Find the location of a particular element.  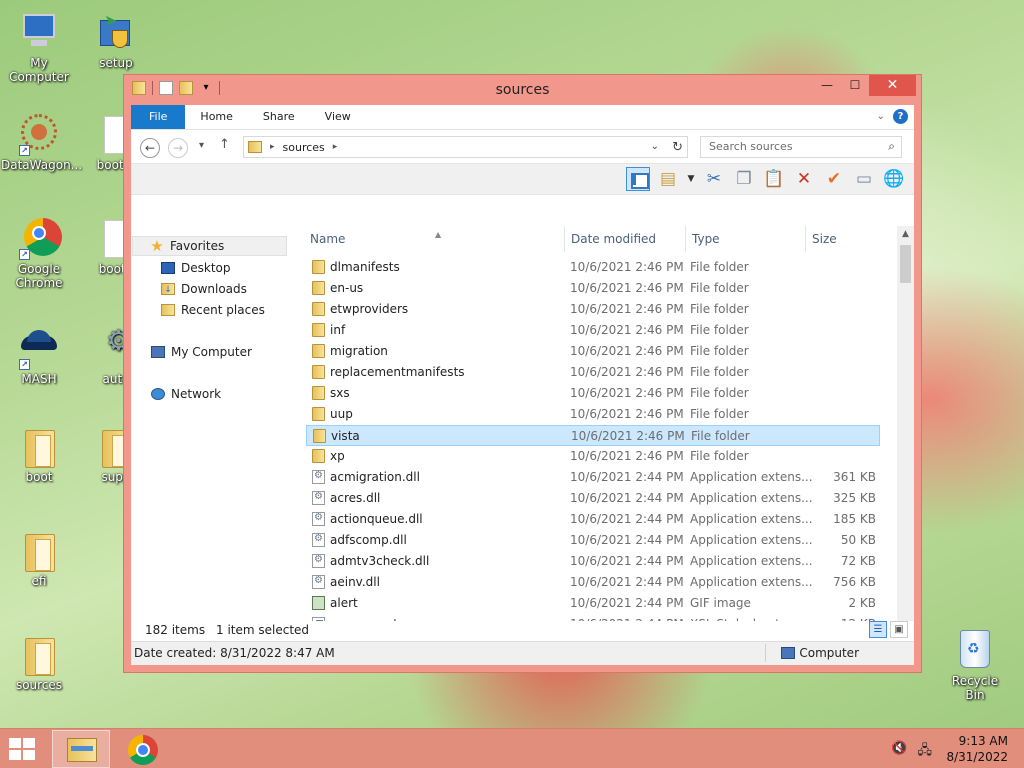

title-bar: ▾ sources — ☐ ✕ is located at coordinates (522, 90).